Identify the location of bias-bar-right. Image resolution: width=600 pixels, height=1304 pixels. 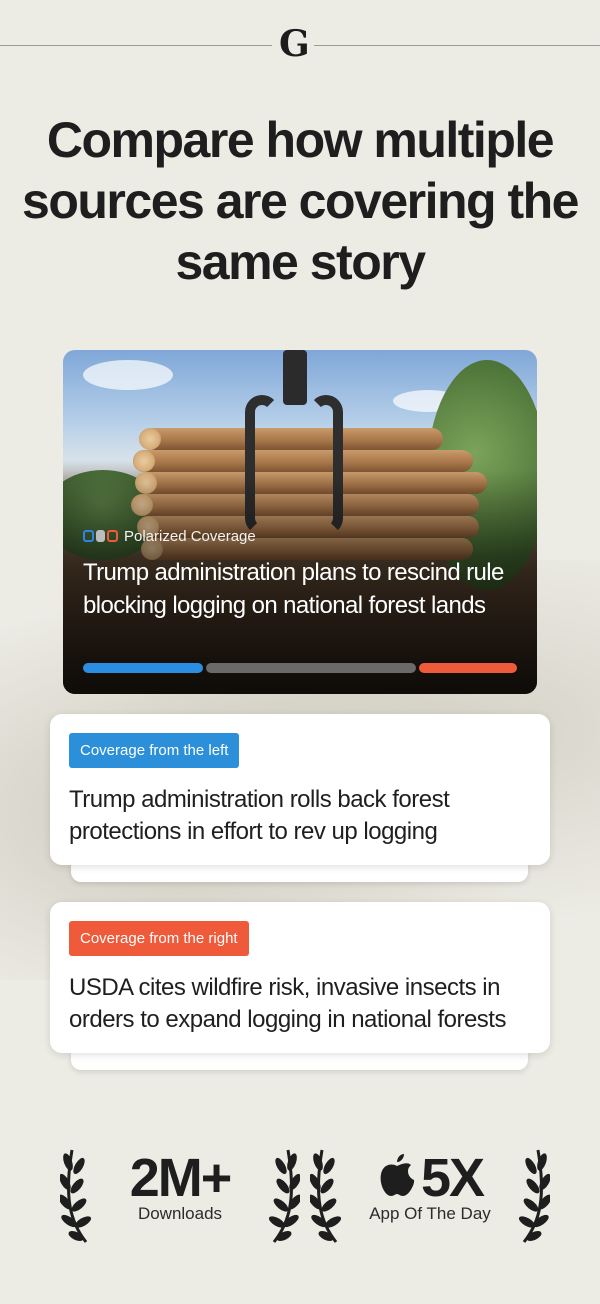
(467, 668).